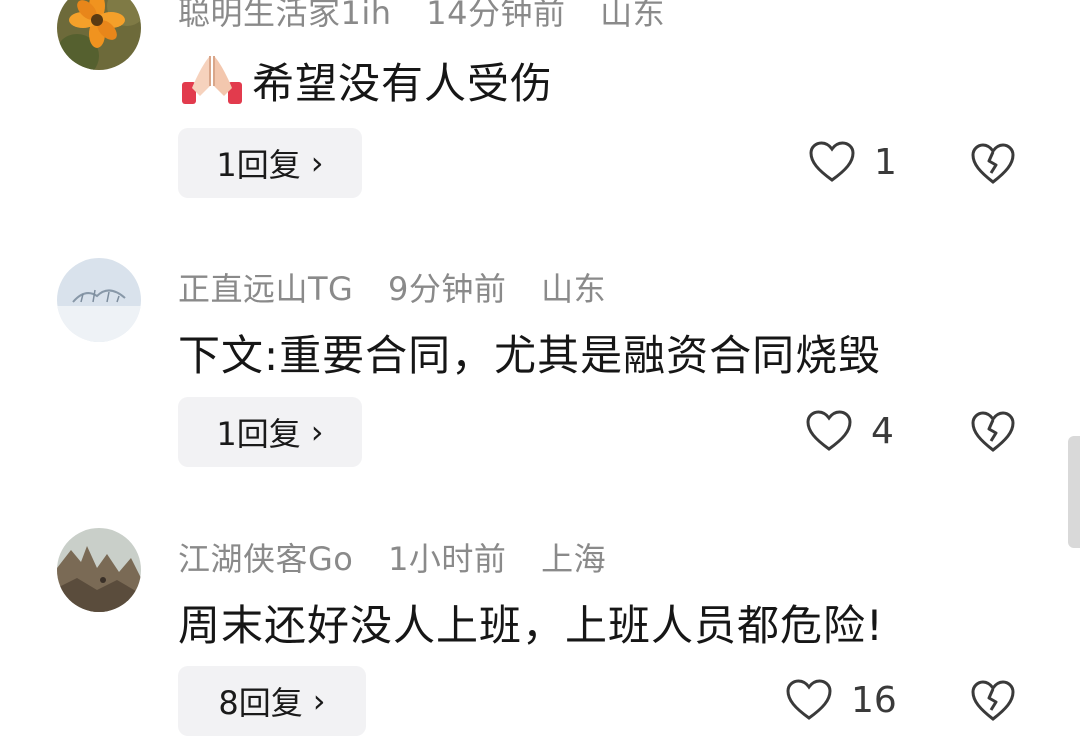  I want to click on username: 江湖侠客Go, so click(265, 559).